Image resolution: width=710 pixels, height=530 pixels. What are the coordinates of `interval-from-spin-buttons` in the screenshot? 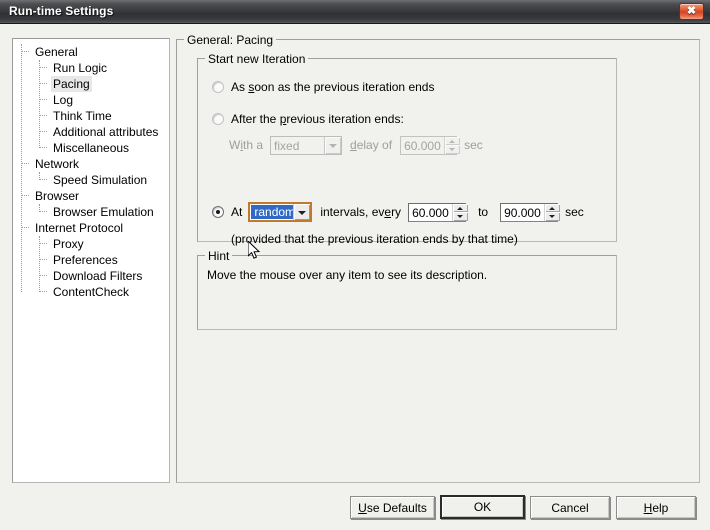 It's located at (459, 212).